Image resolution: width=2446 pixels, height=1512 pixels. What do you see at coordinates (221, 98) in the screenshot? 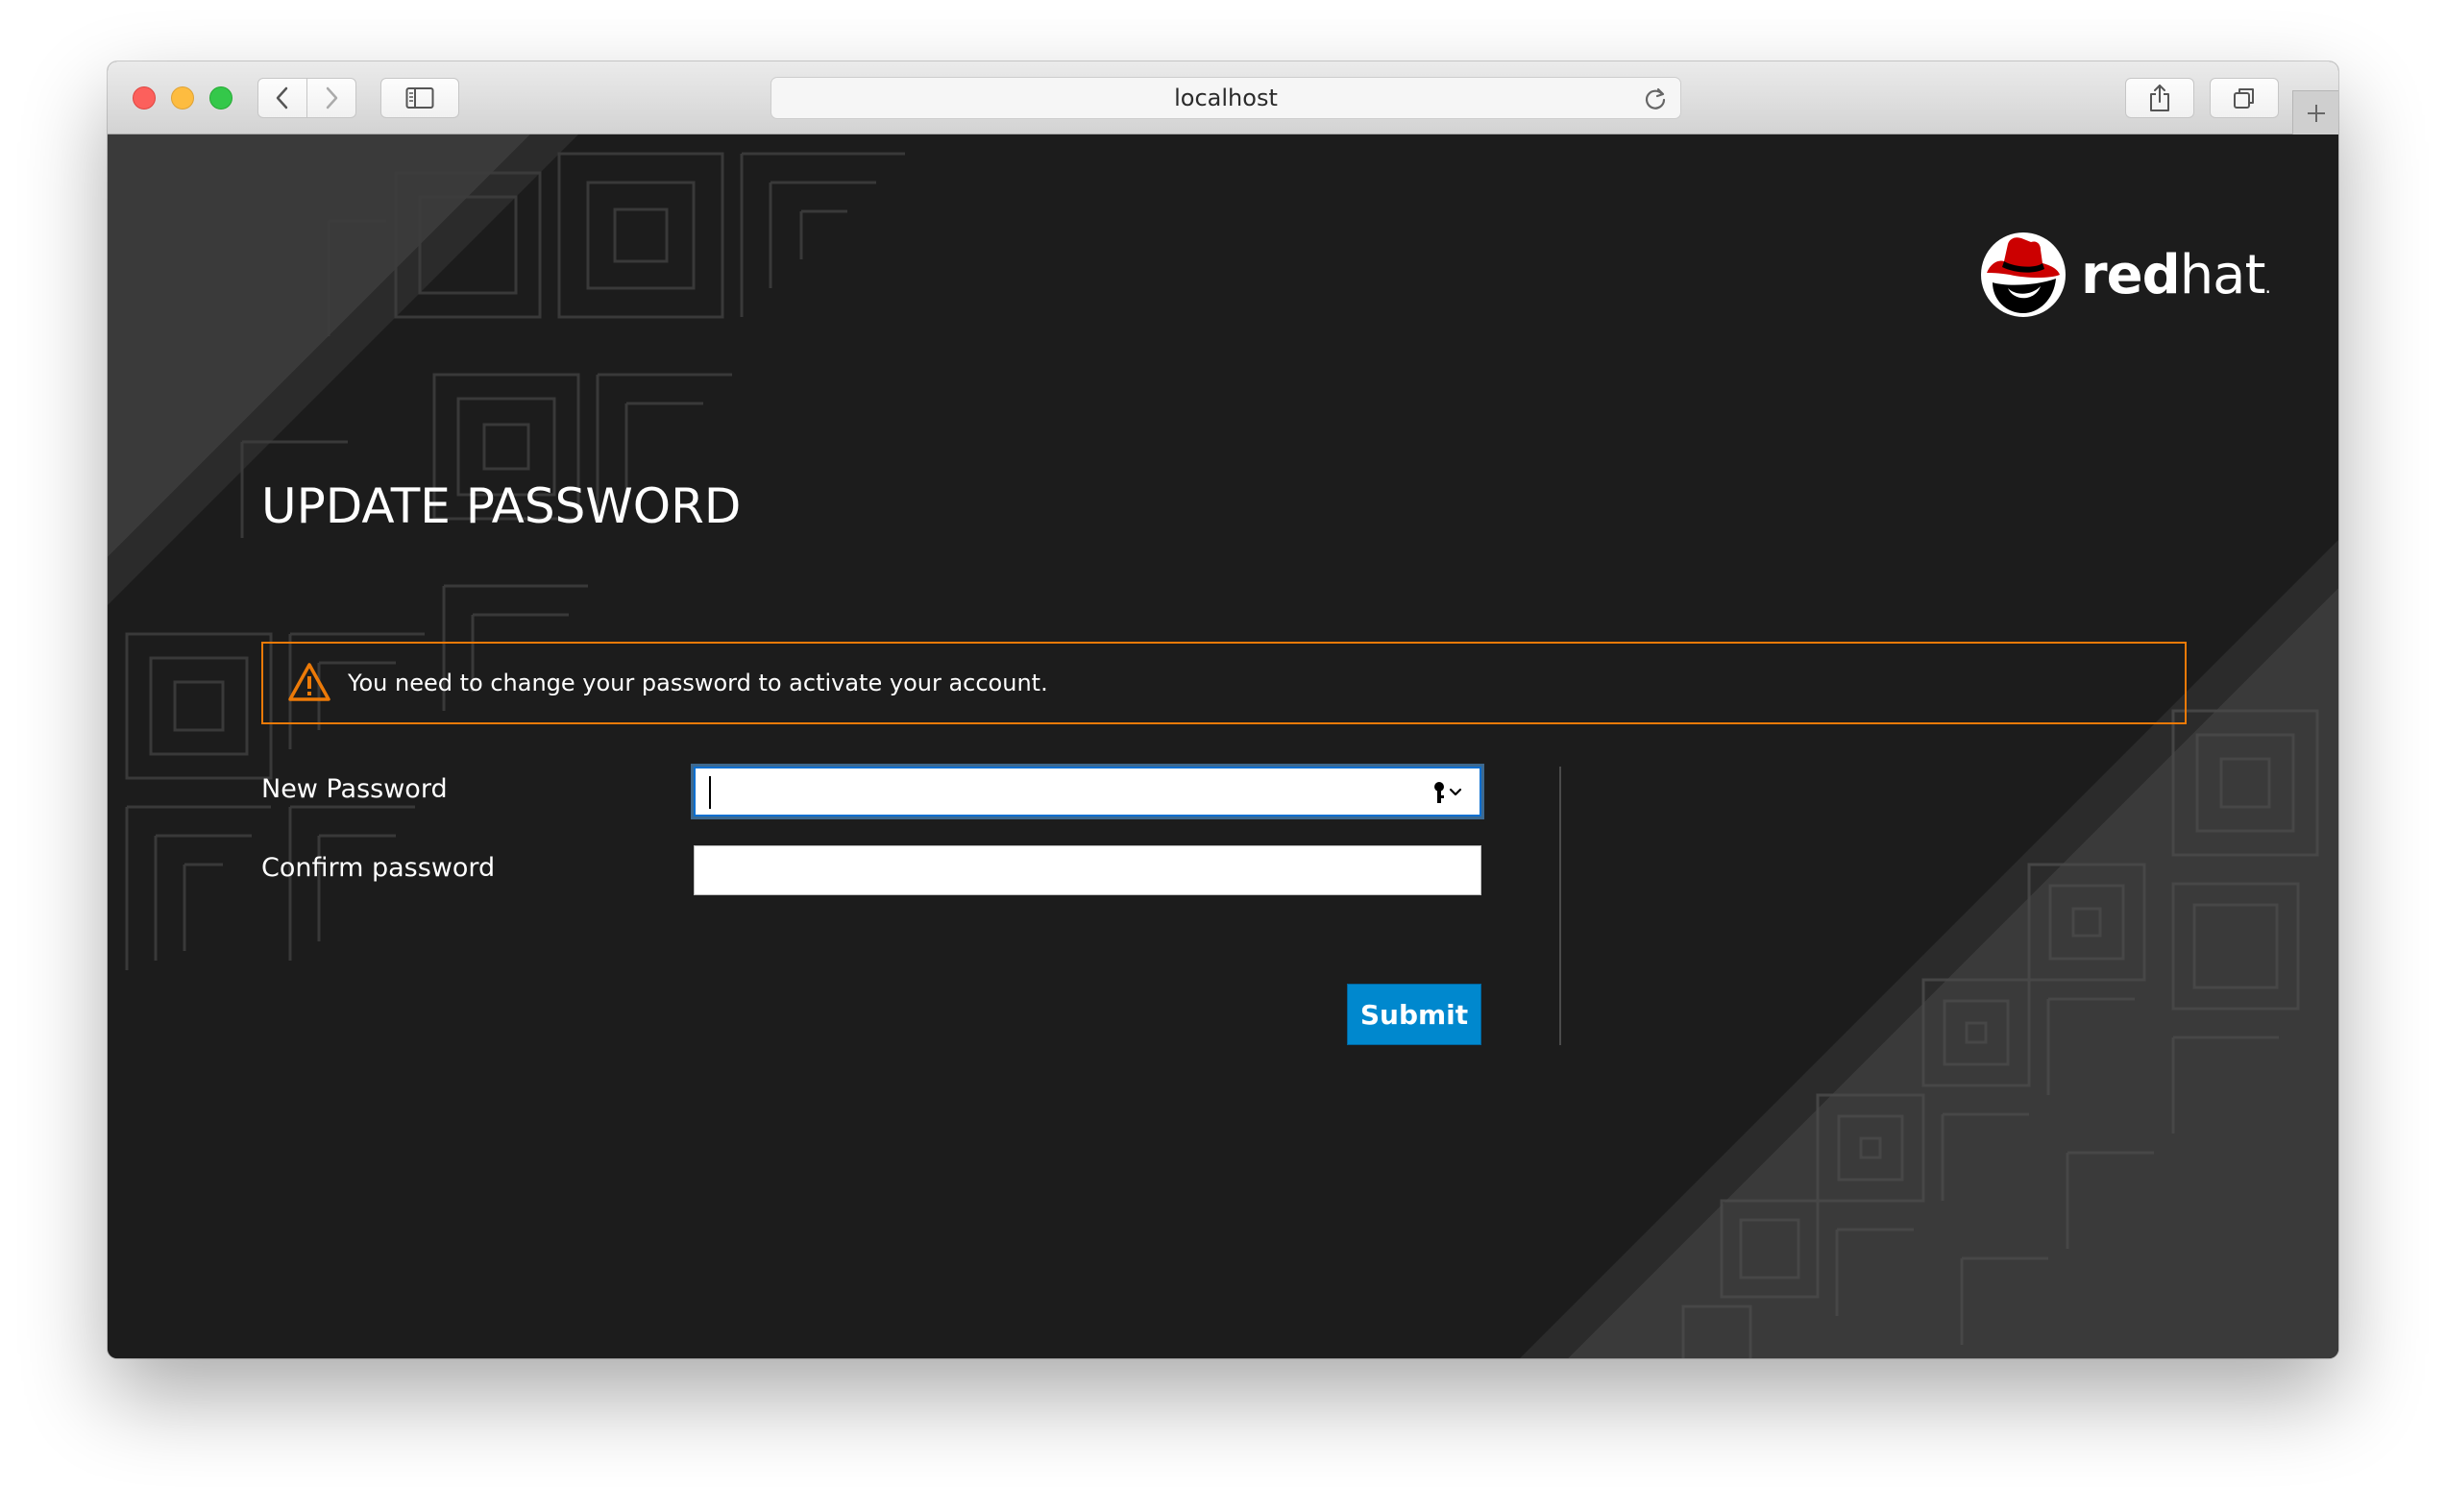
I see `zoom-window-button` at bounding box center [221, 98].